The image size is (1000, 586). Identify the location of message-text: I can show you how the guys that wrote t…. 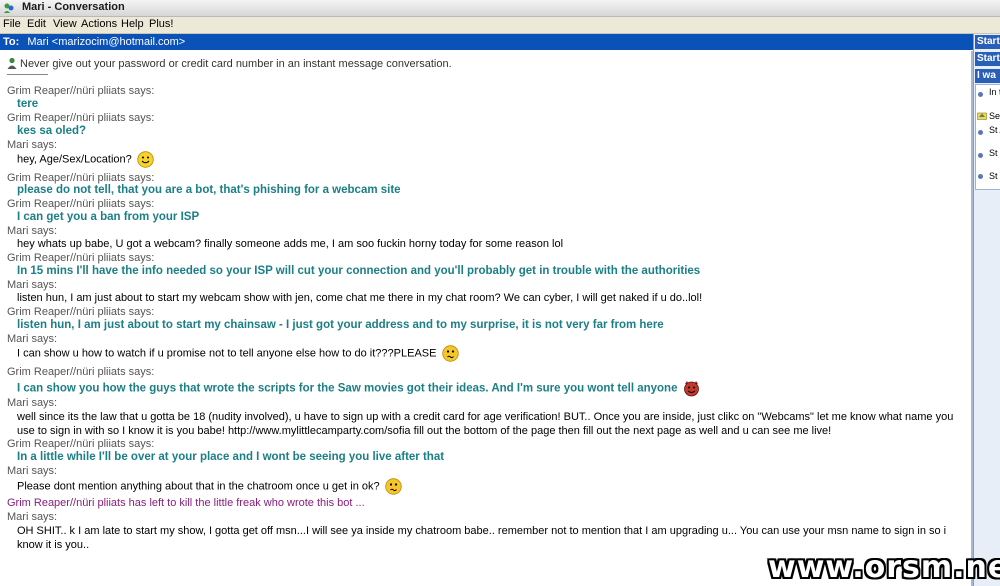
(347, 388).